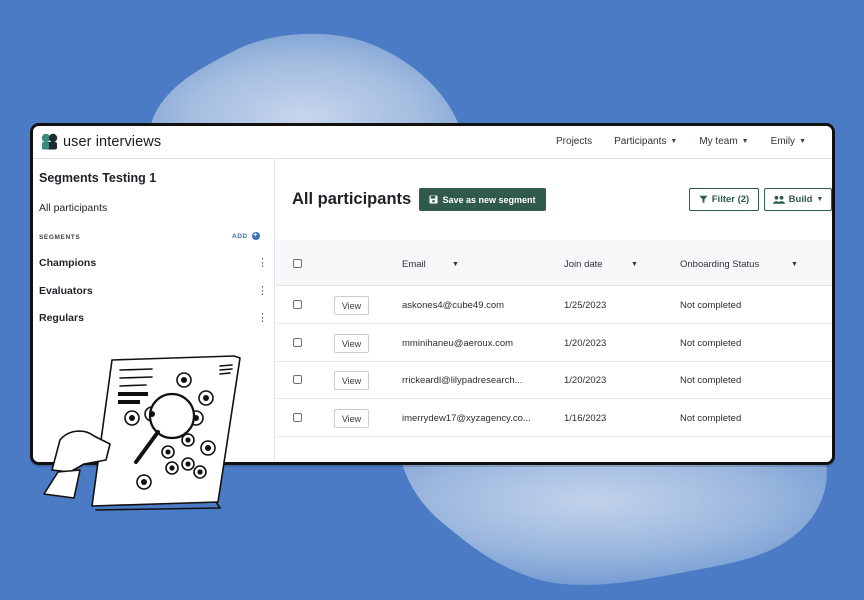  Describe the element at coordinates (720, 264) in the screenshot. I see `column-header-onboarding-label: Onboarding Status` at that location.